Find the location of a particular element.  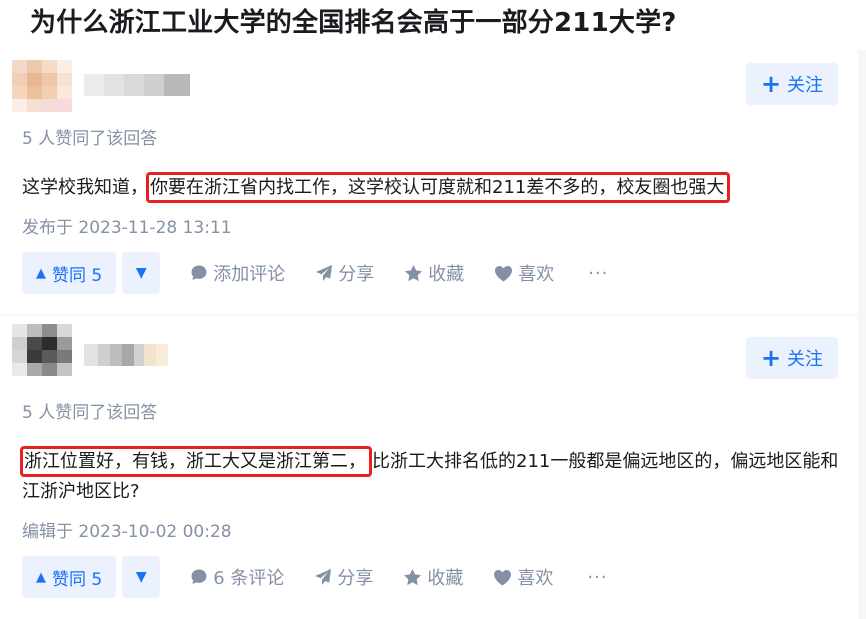

comment-label: 6 条评论 is located at coordinates (249, 578).